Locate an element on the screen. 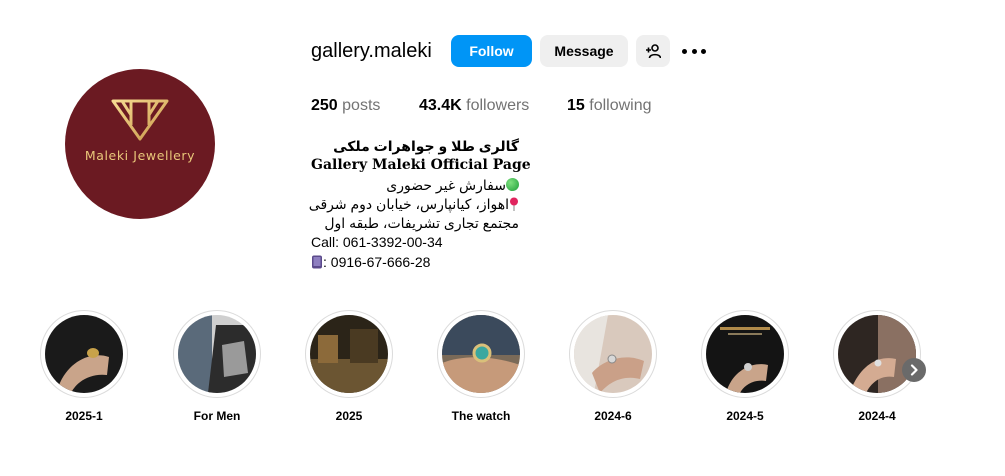  bio-address-line: اهواز، کیانپارس، خیابان دوم شرقی is located at coordinates (413, 204).